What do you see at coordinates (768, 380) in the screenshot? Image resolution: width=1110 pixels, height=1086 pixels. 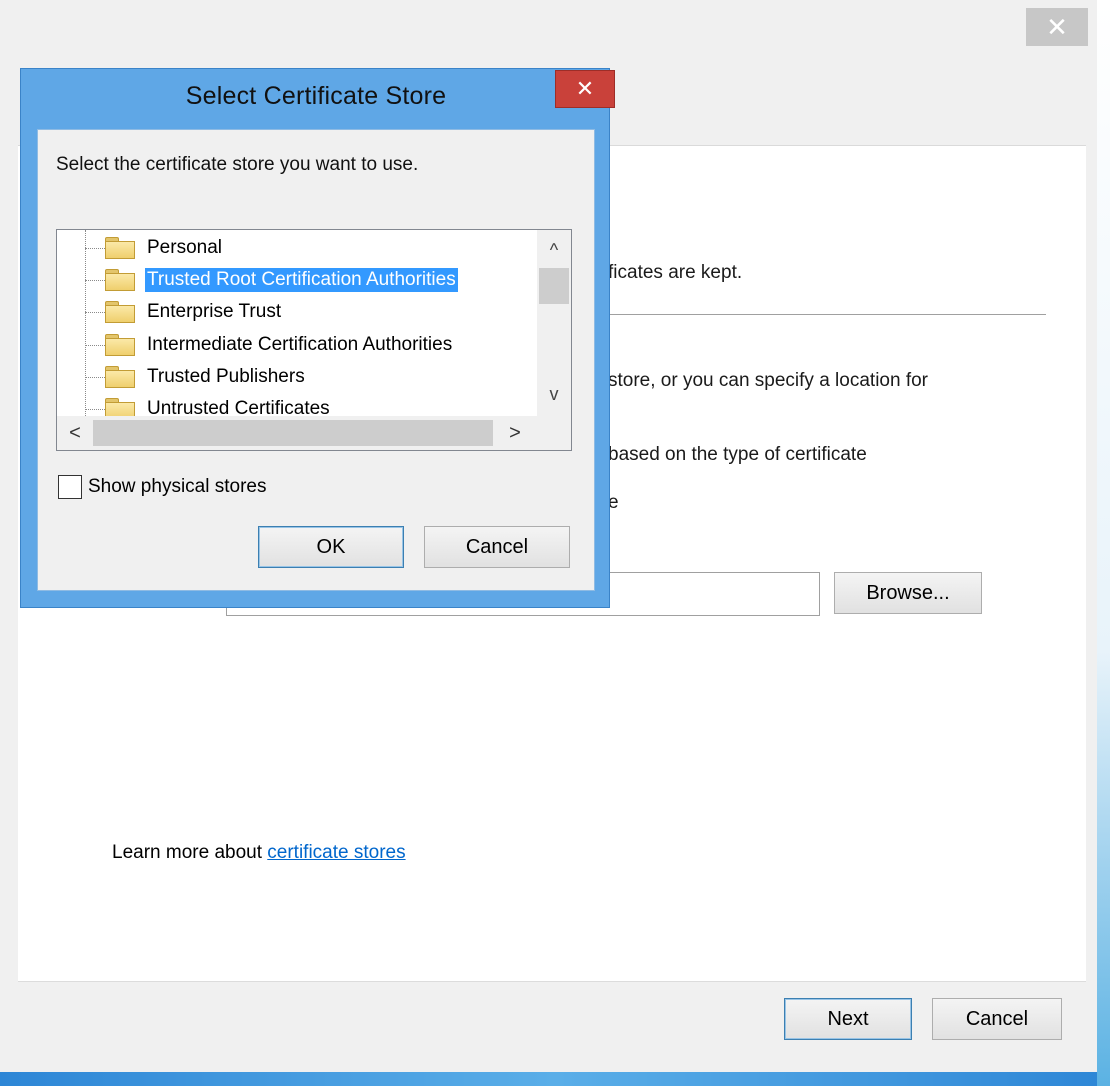 I see `wizard-store-text: store, or you can specify a location for` at bounding box center [768, 380].